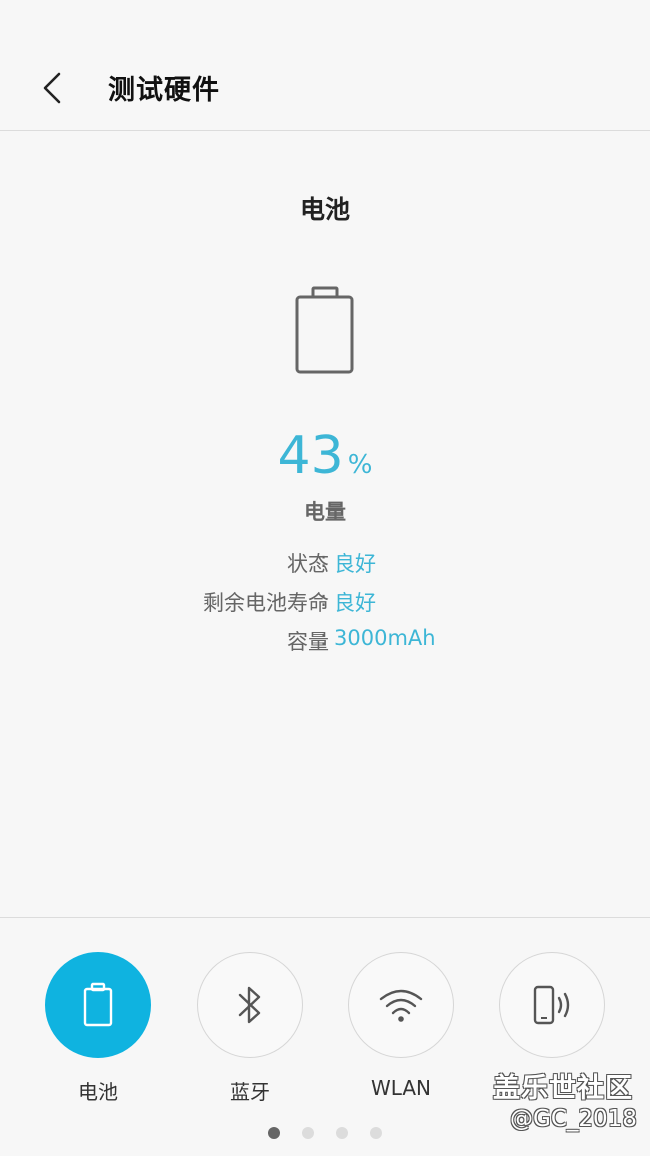 The width and height of the screenshot is (650, 1156). I want to click on battery-level-unit: %, so click(360, 465).